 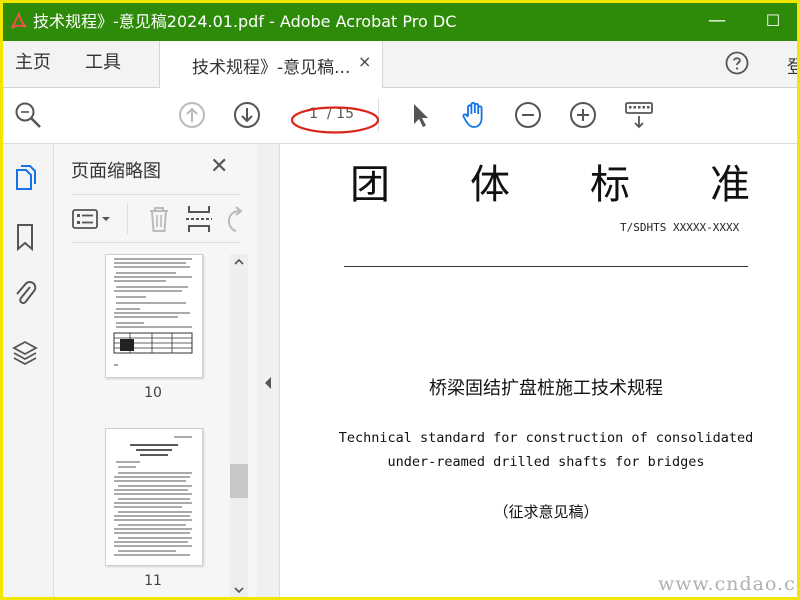 I want to click on page-thumbnails-icon, so click(x=25, y=179).